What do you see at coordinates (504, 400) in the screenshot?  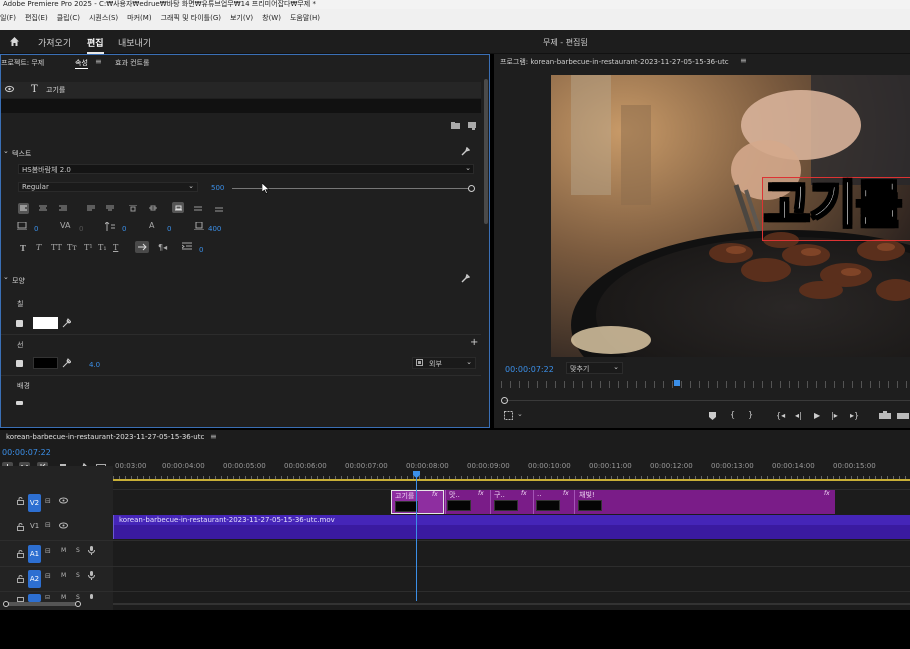 I see `zoom-handle` at bounding box center [504, 400].